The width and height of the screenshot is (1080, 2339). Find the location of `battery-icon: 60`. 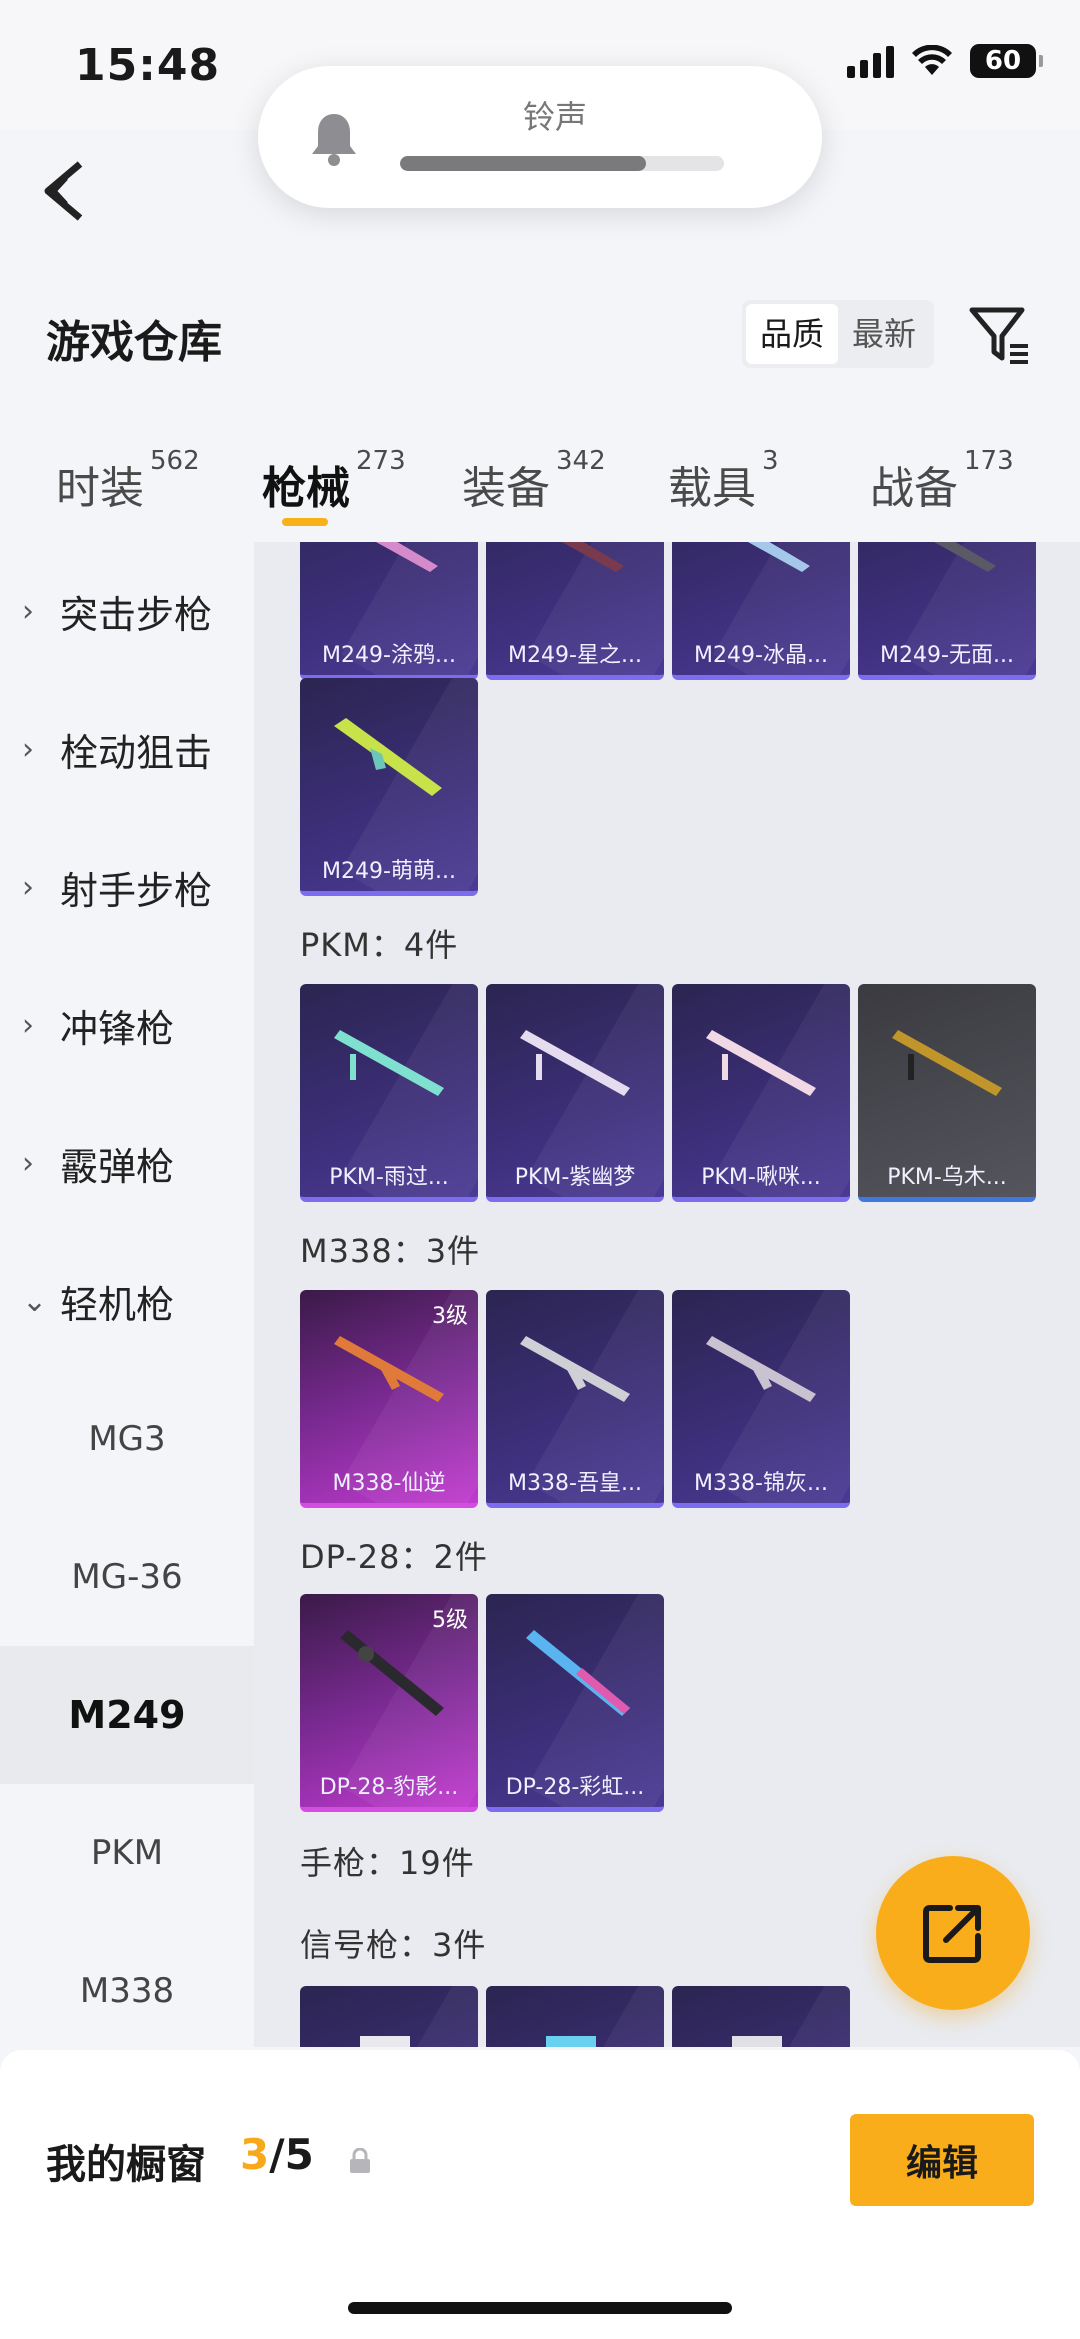

battery-icon: 60 is located at coordinates (1006, 61).